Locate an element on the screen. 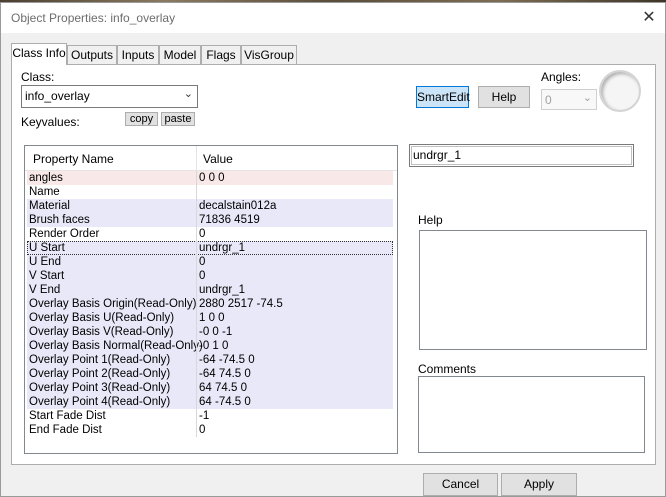 This screenshot has height=497, width=666. row-key: Overlay Basis Normal(Read-Only) is located at coordinates (116, 346).